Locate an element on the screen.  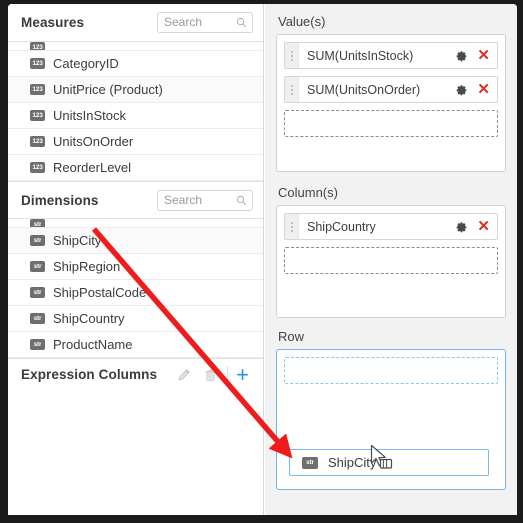
field-row: str ShipRegion is located at coordinates (135, 267).